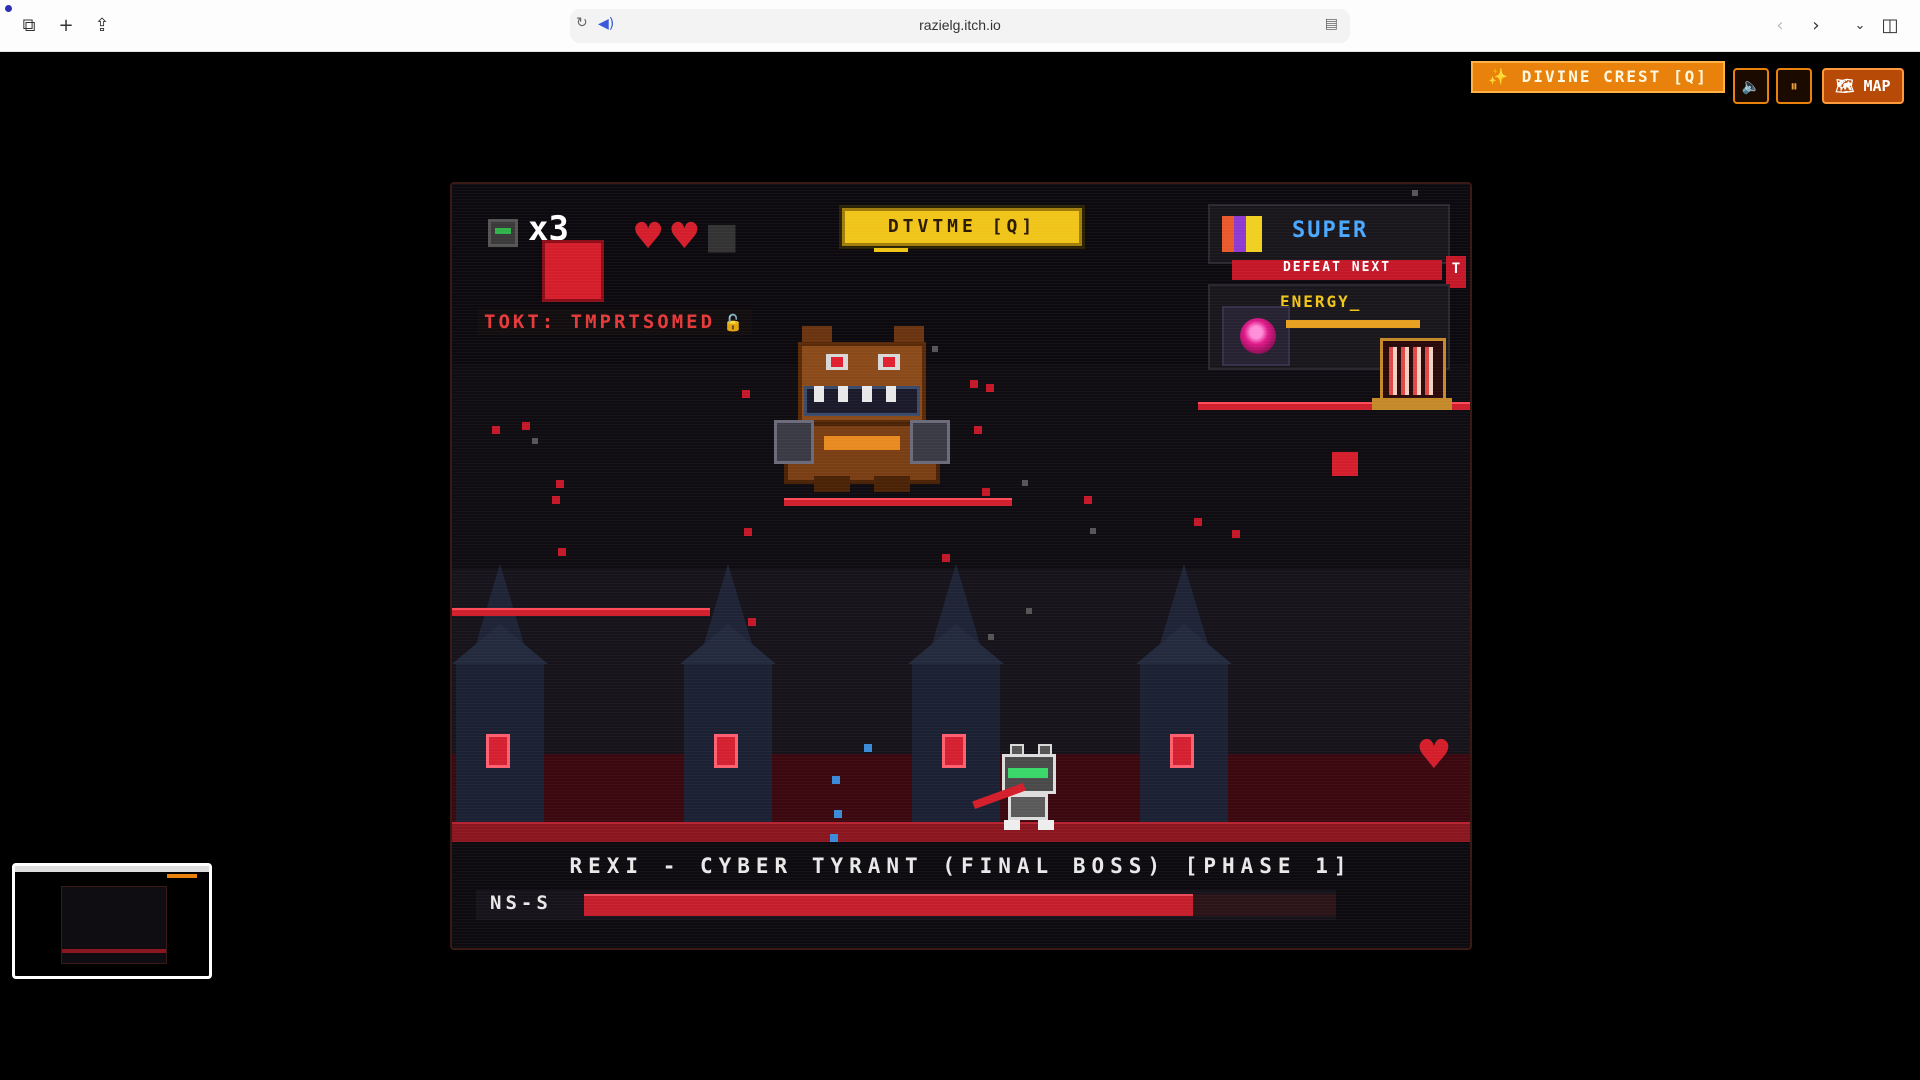  I want to click on super-weapon-panel: SUPER, so click(1329, 234).